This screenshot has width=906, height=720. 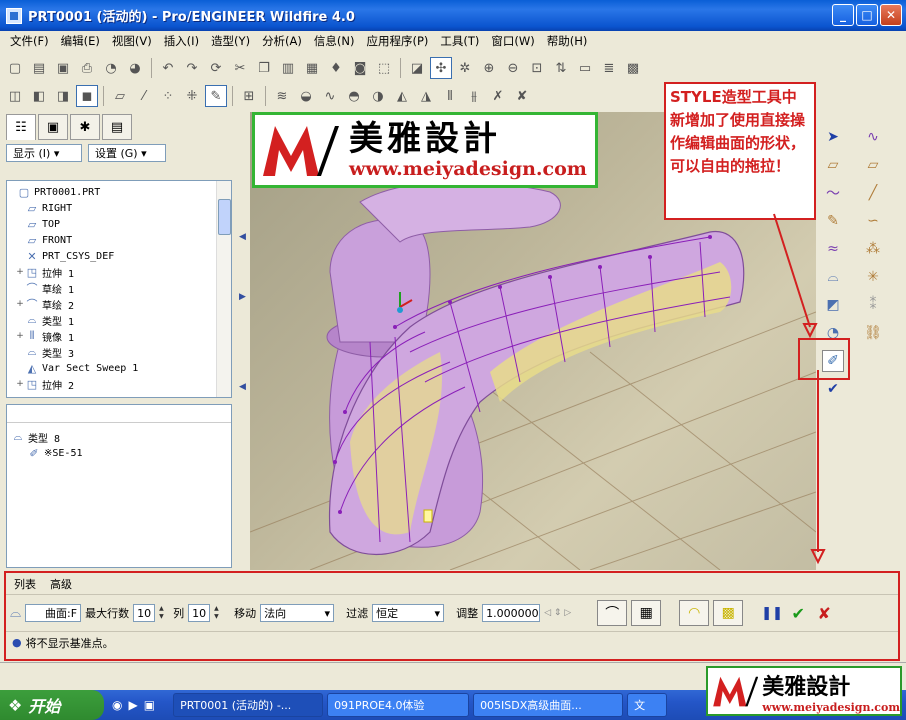 What do you see at coordinates (557, 613) in the screenshot?
I see `adjust-arrows-icon: ◁ ⇕ ▷` at bounding box center [557, 613].